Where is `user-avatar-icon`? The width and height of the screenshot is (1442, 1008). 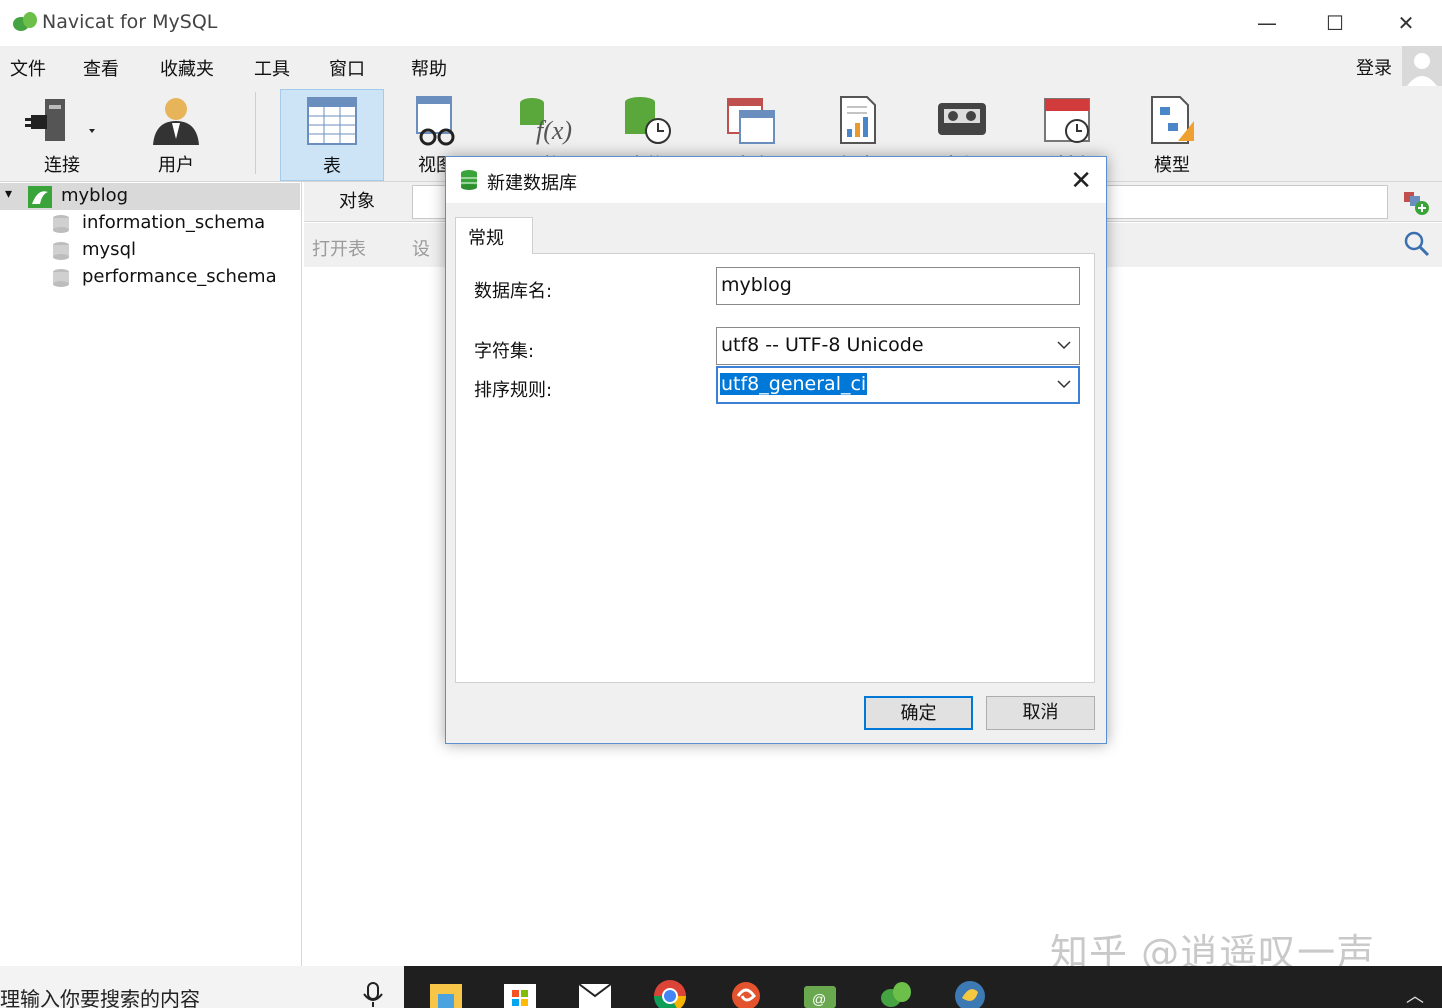 user-avatar-icon is located at coordinates (1422, 66).